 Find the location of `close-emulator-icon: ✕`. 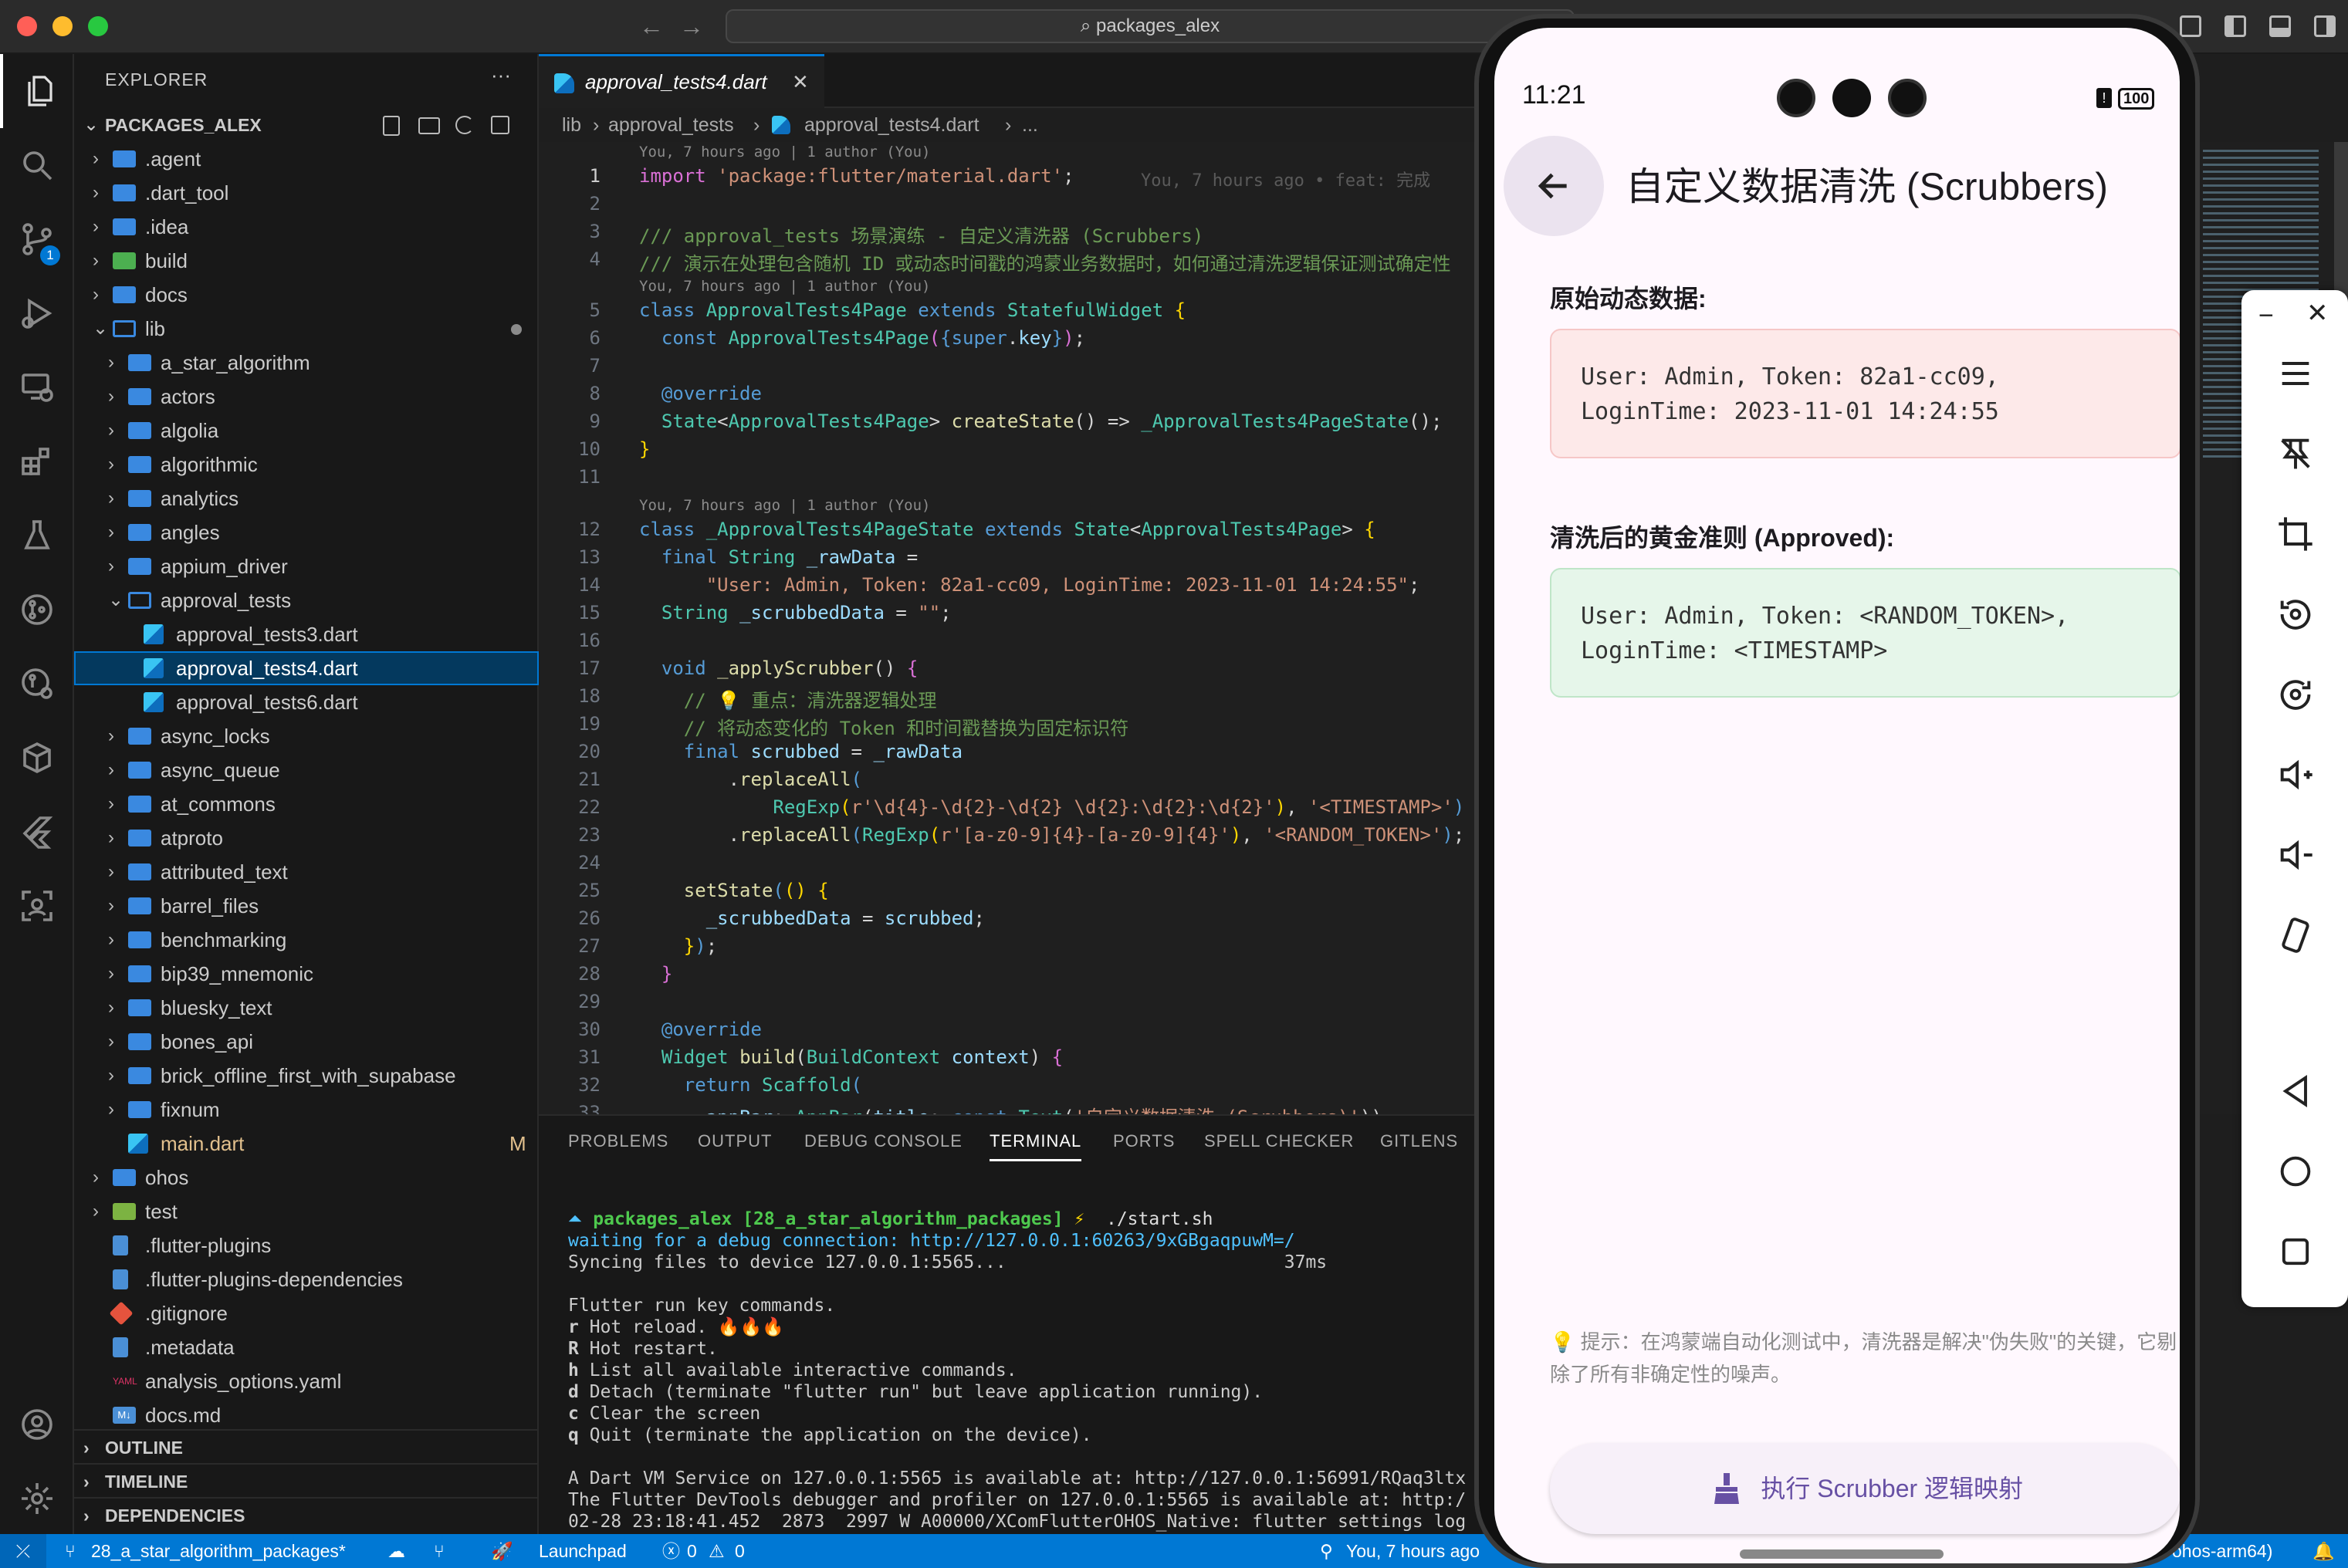

close-emulator-icon: ✕ is located at coordinates (2317, 313).